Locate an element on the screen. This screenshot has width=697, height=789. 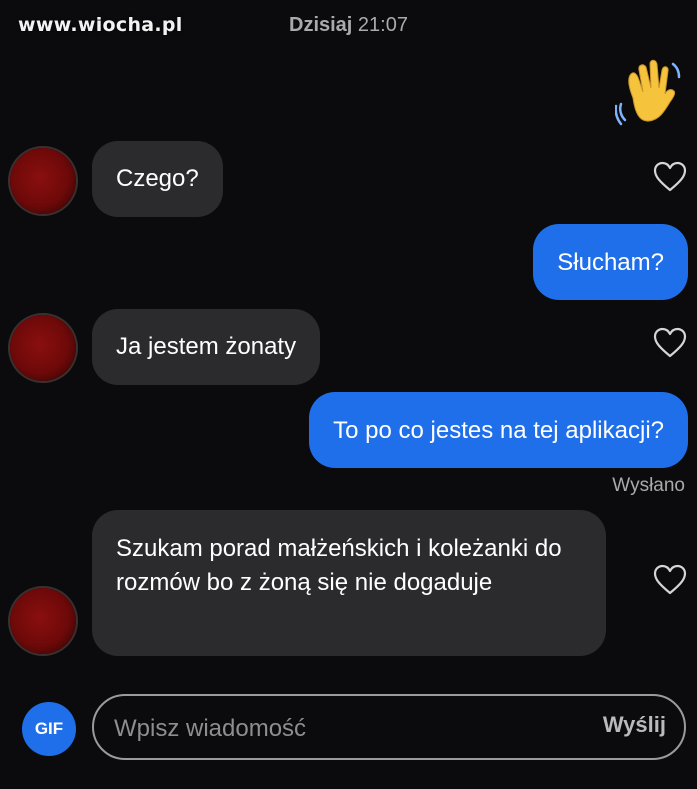
message-bubble-outgoing: To po co jestes na tej aplikacji? is located at coordinates (498, 430).